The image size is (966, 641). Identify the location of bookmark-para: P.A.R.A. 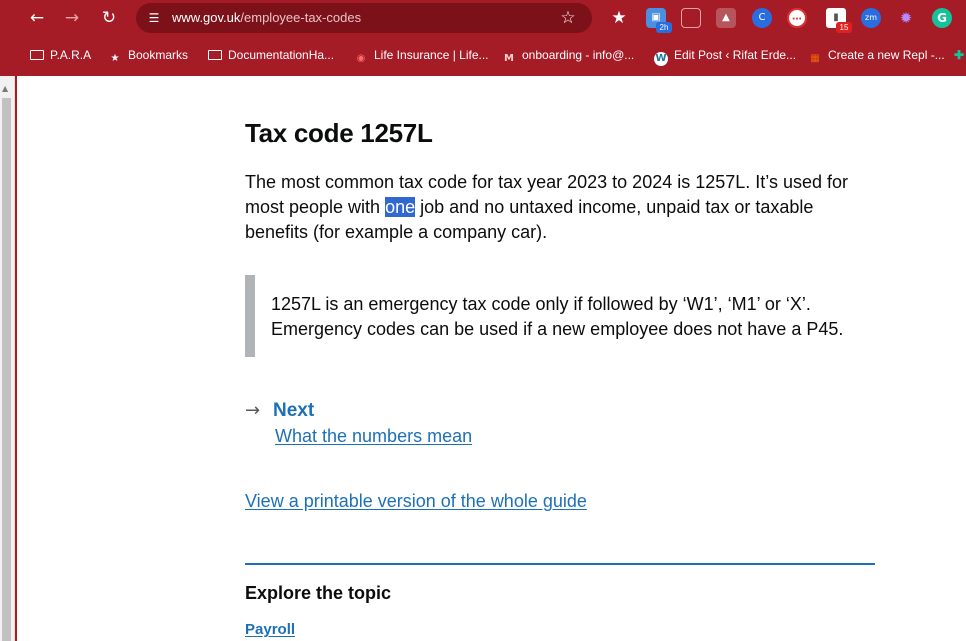
(60, 55).